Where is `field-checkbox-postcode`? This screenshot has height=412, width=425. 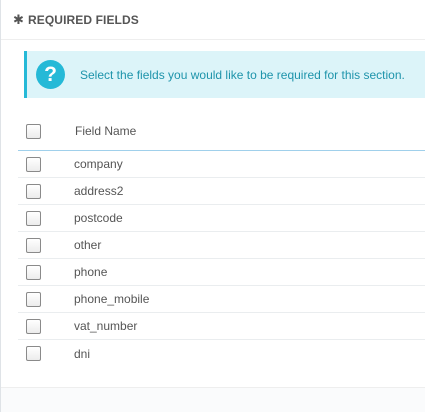 field-checkbox-postcode is located at coordinates (33, 218).